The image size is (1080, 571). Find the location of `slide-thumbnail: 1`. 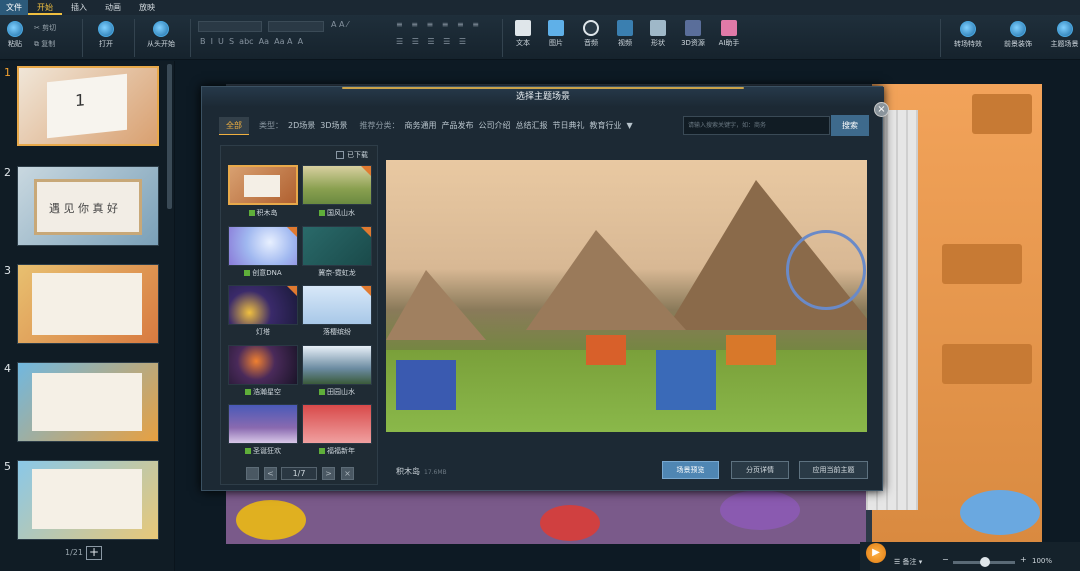

slide-thumbnail: 1 is located at coordinates (88, 106).